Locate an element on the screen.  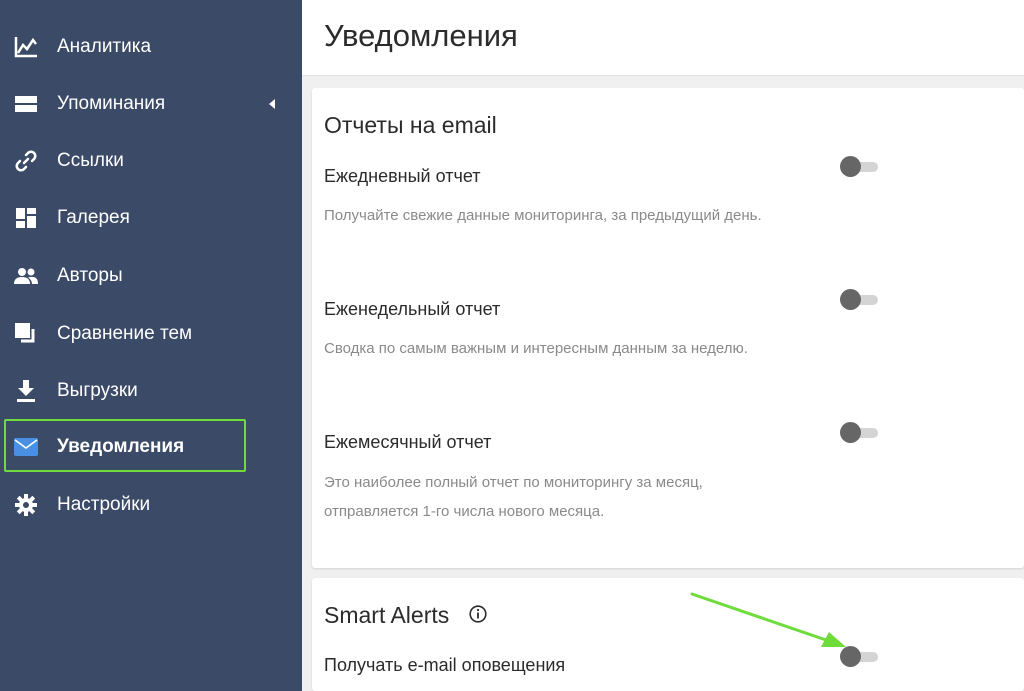
info-icon is located at coordinates (478, 614).